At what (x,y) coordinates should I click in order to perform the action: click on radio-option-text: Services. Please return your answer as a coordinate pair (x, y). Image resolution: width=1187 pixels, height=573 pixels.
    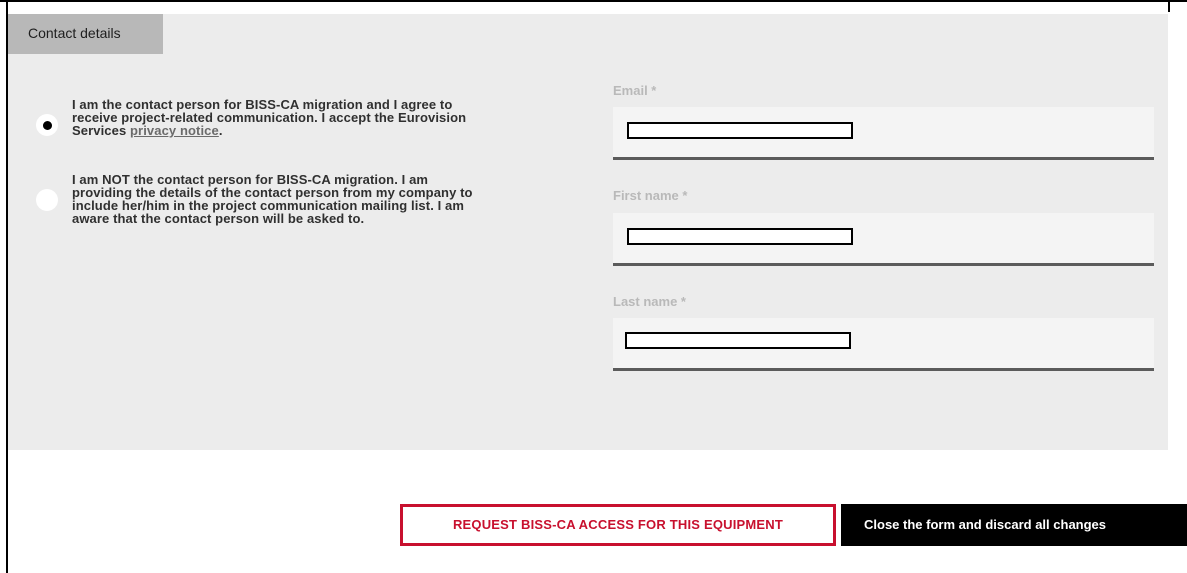
    Looking at the image, I should click on (101, 130).